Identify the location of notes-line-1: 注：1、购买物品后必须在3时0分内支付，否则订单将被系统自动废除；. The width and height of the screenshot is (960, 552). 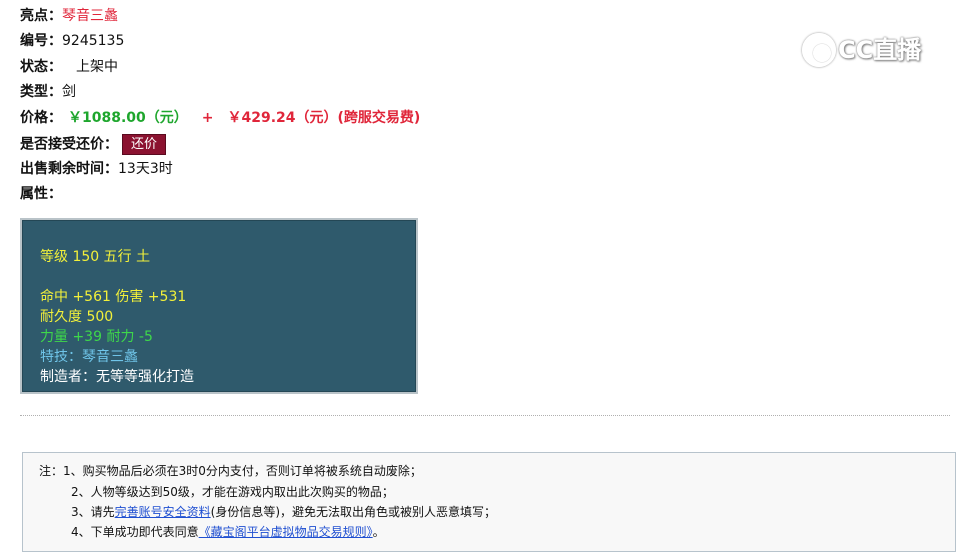
(230, 471).